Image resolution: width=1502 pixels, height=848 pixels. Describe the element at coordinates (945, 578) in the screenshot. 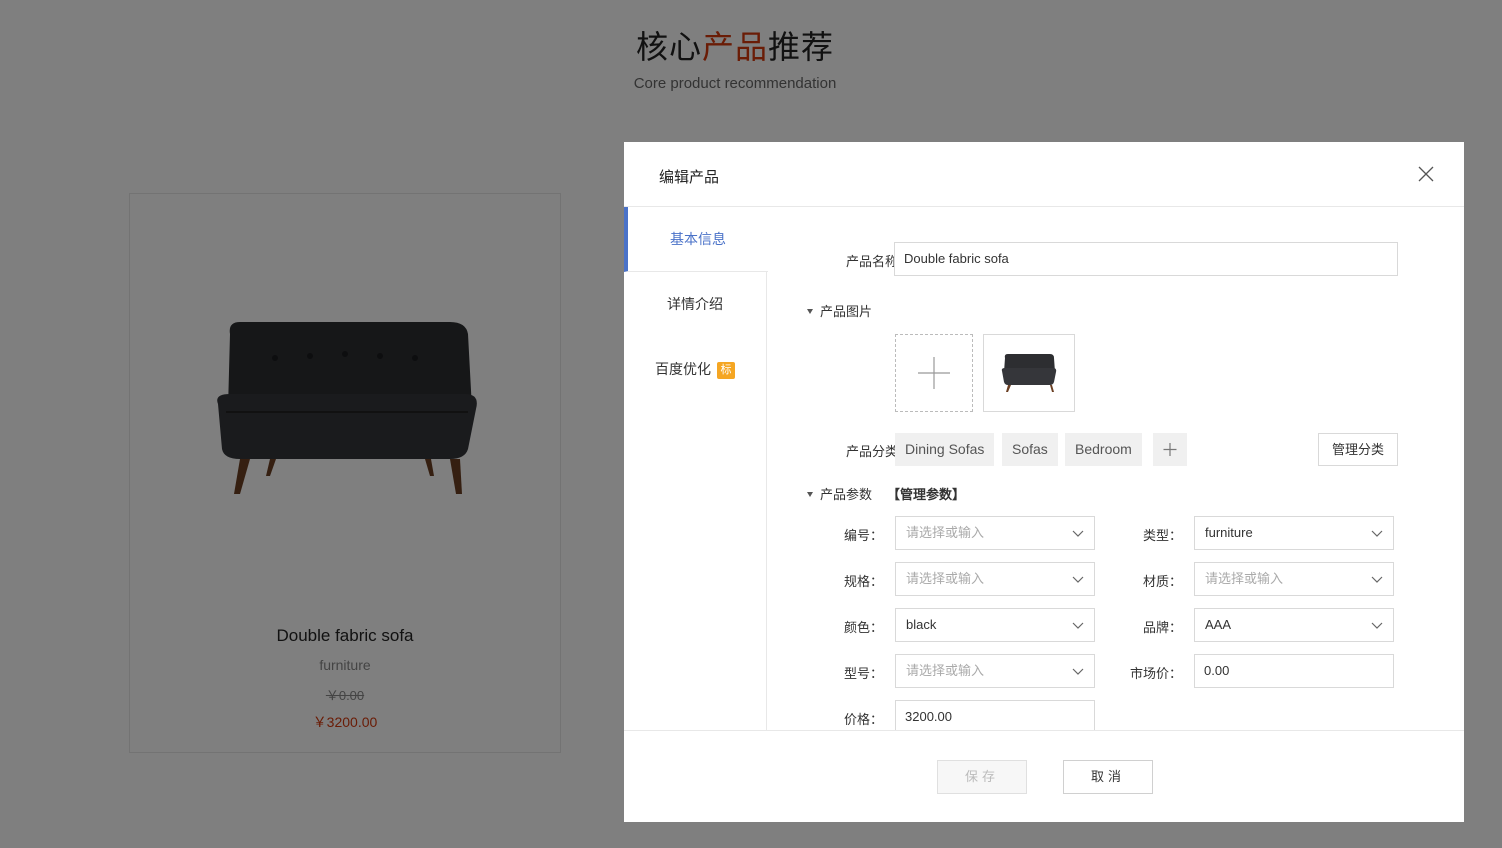

I see `spec-placeholder: 请选择或输入` at that location.